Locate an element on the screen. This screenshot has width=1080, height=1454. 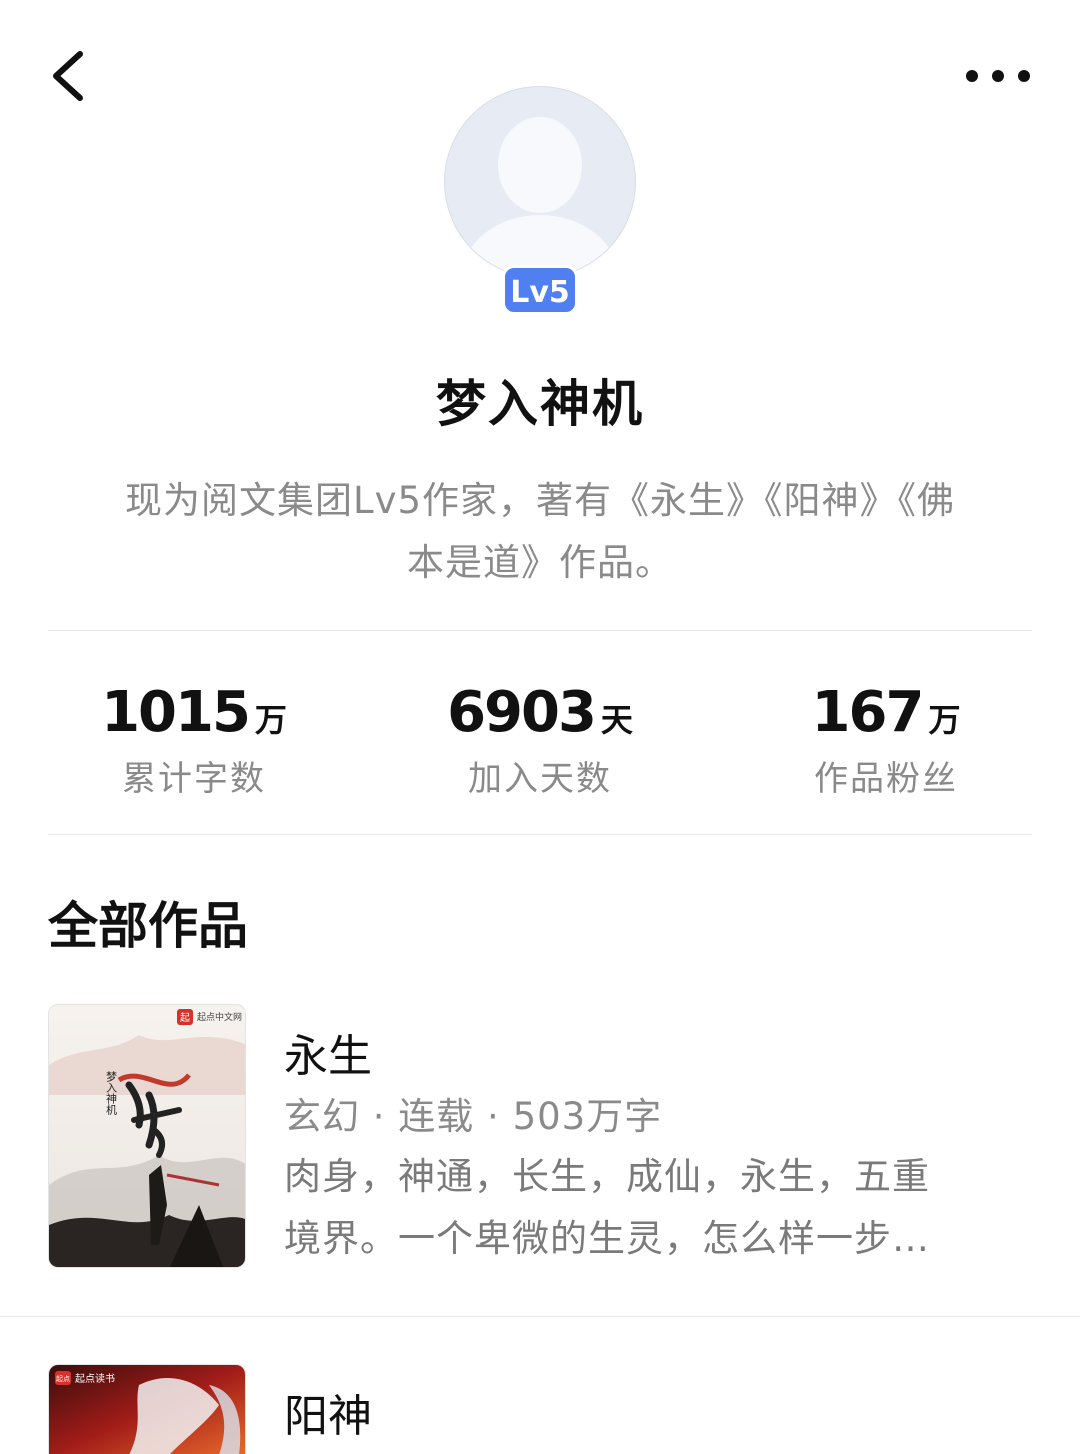
book-cover: 起点 起点读书 is located at coordinates (147, 1409).